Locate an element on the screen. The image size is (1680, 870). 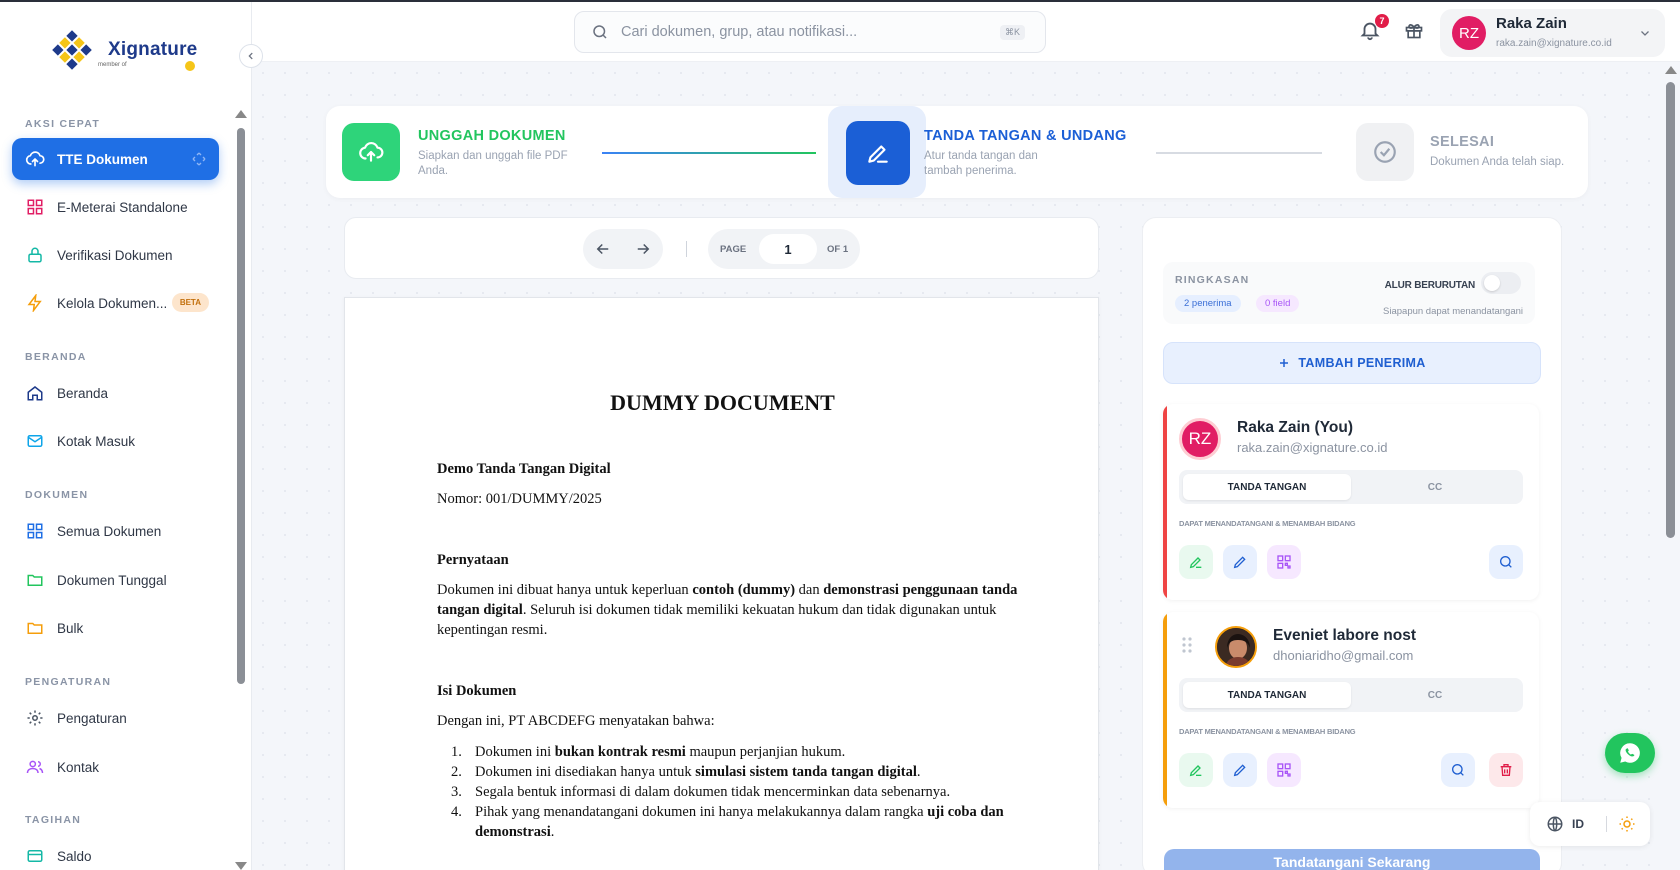
gift-icon is located at coordinates (1414, 31).